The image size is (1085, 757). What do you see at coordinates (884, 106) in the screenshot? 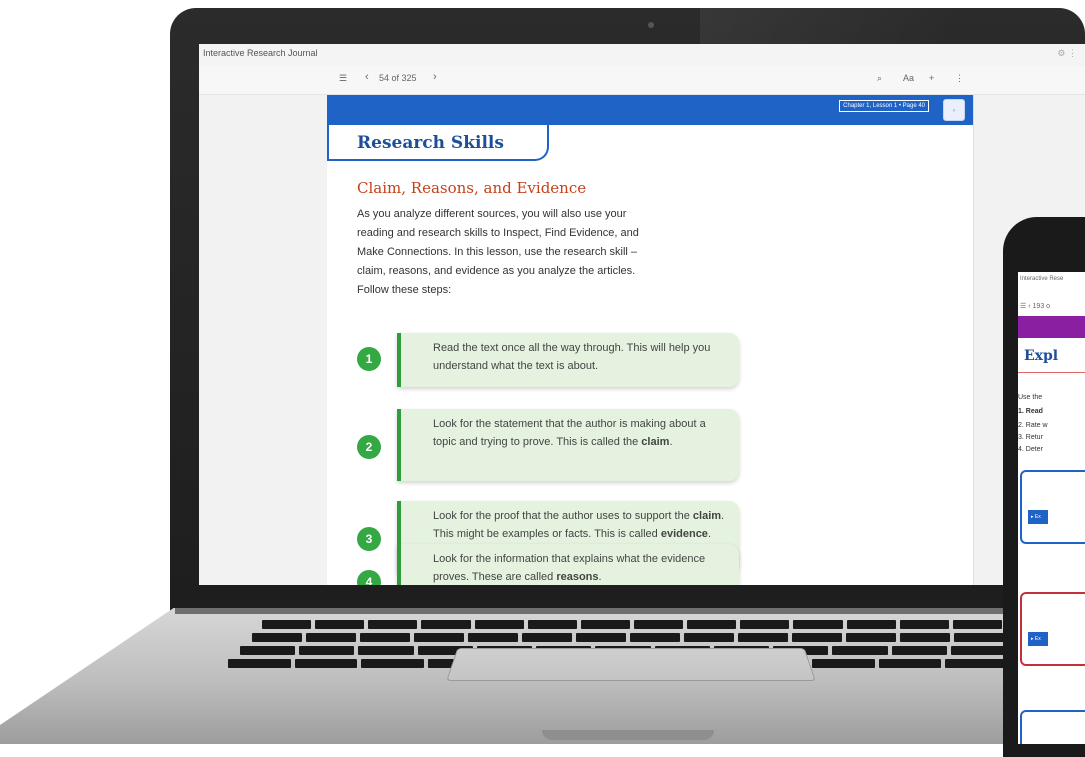
I see `page-tag: Chapter 1, Lesson 1 • Page 40` at bounding box center [884, 106].